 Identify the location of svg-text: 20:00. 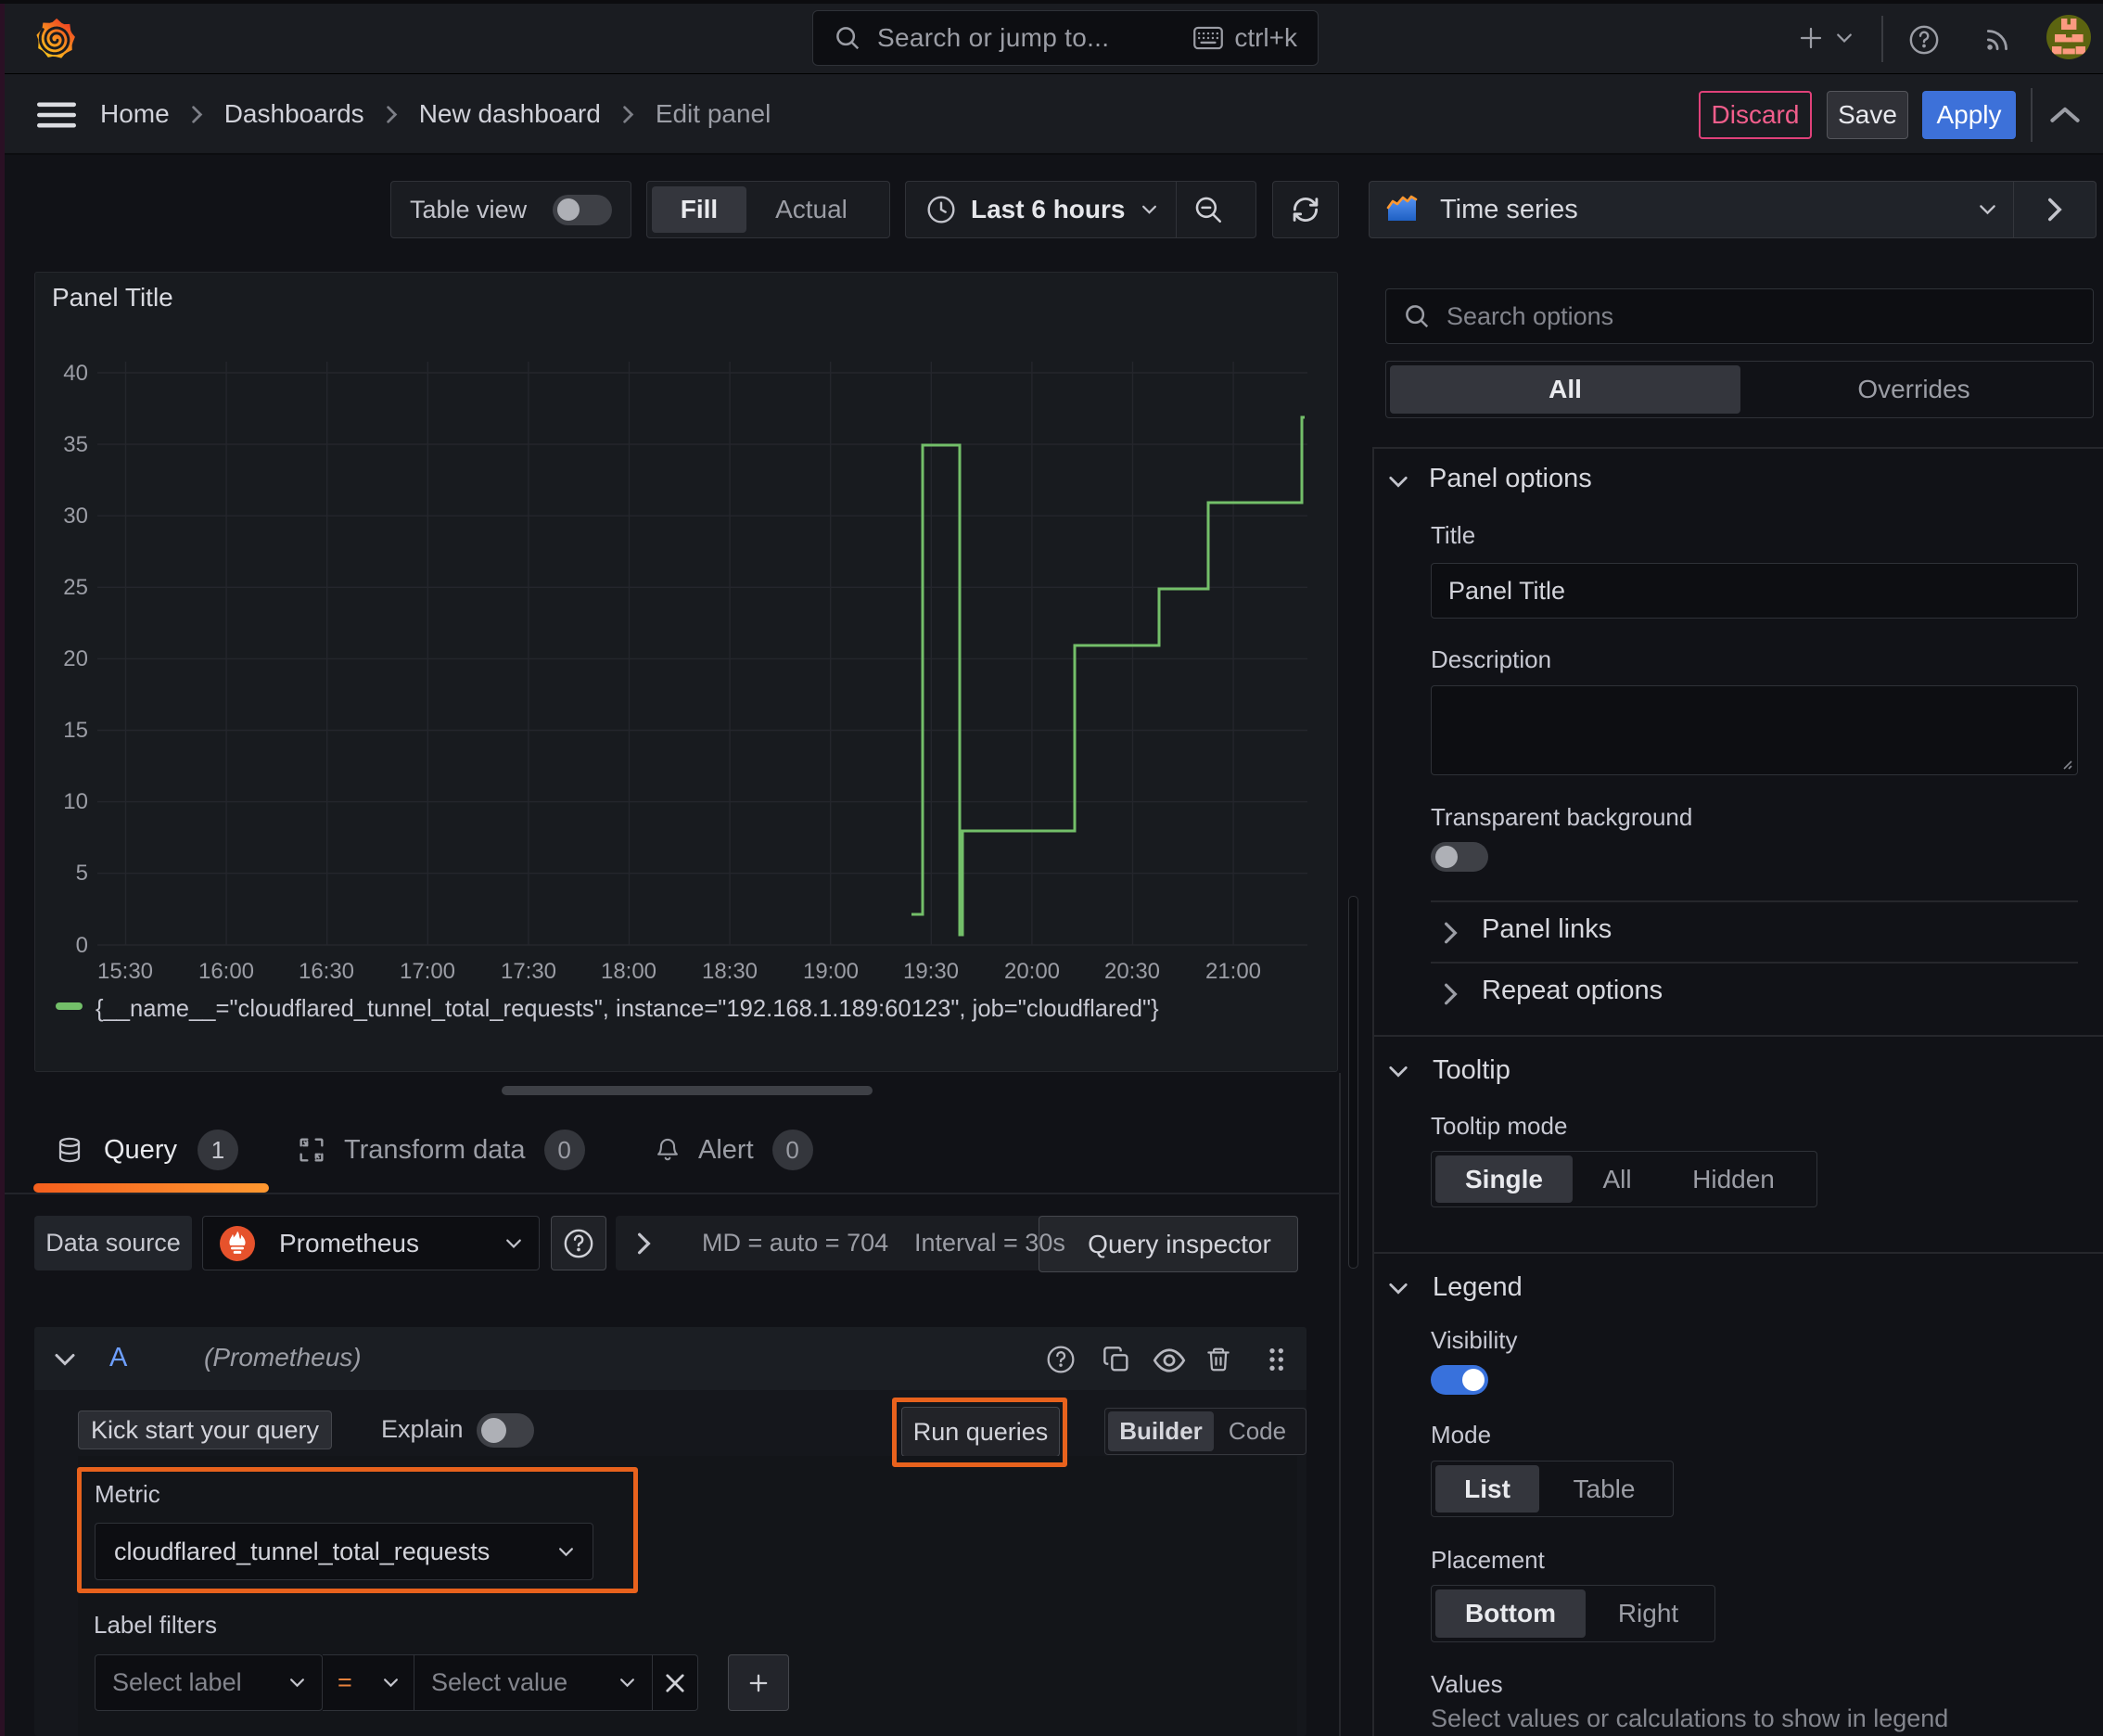
(1032, 972).